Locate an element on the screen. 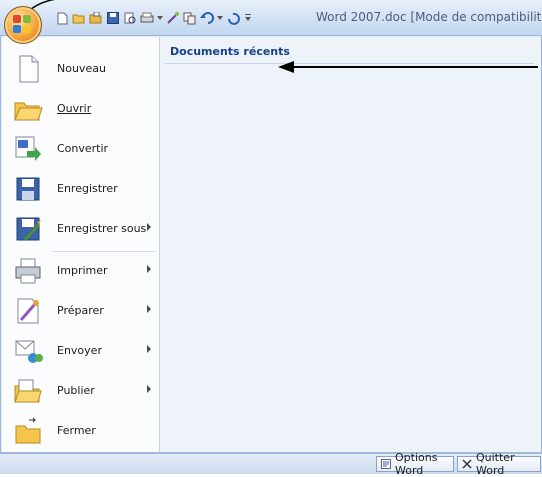 The width and height of the screenshot is (542, 477). menu-item-label: Fermer is located at coordinates (76, 430).